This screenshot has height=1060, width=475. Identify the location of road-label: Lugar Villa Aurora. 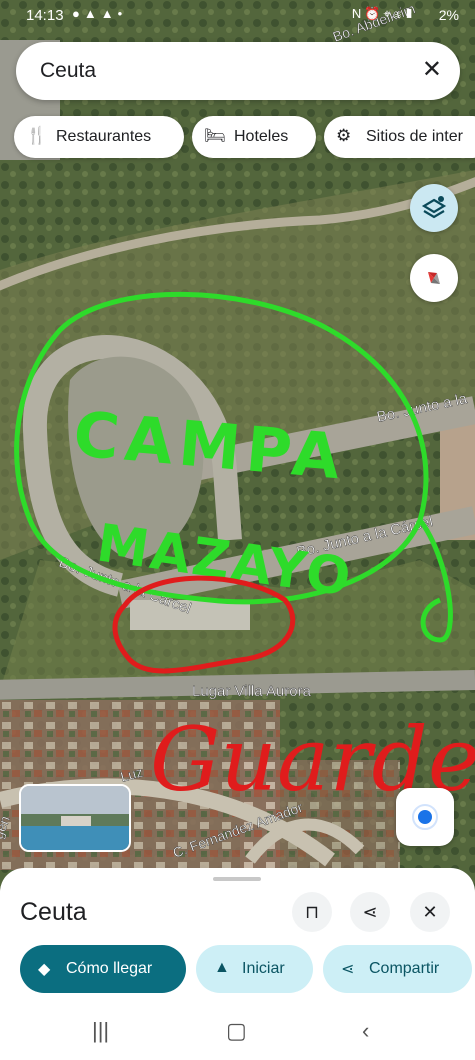
(252, 691).